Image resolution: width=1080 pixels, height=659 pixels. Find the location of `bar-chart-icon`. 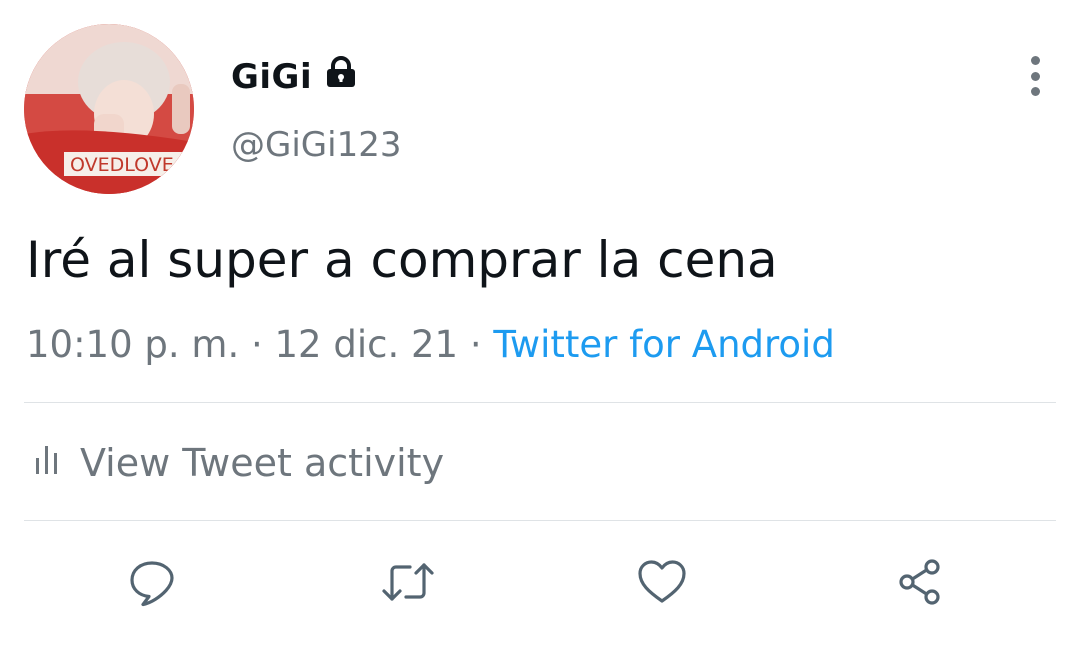

bar-chart-icon is located at coordinates (47, 463).